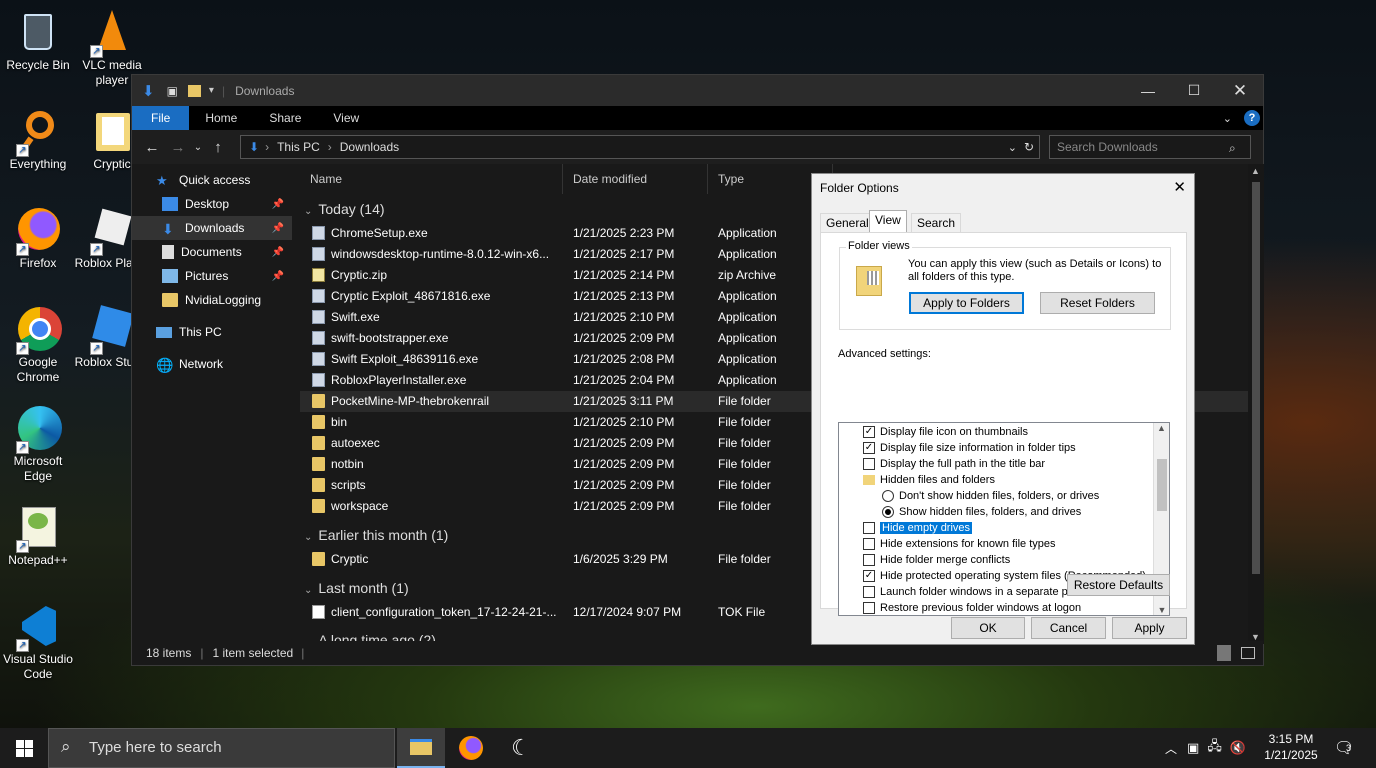  What do you see at coordinates (38, 345) in the screenshot?
I see `desktop-icon-chrome: ↗ Google Chrome` at bounding box center [38, 345].